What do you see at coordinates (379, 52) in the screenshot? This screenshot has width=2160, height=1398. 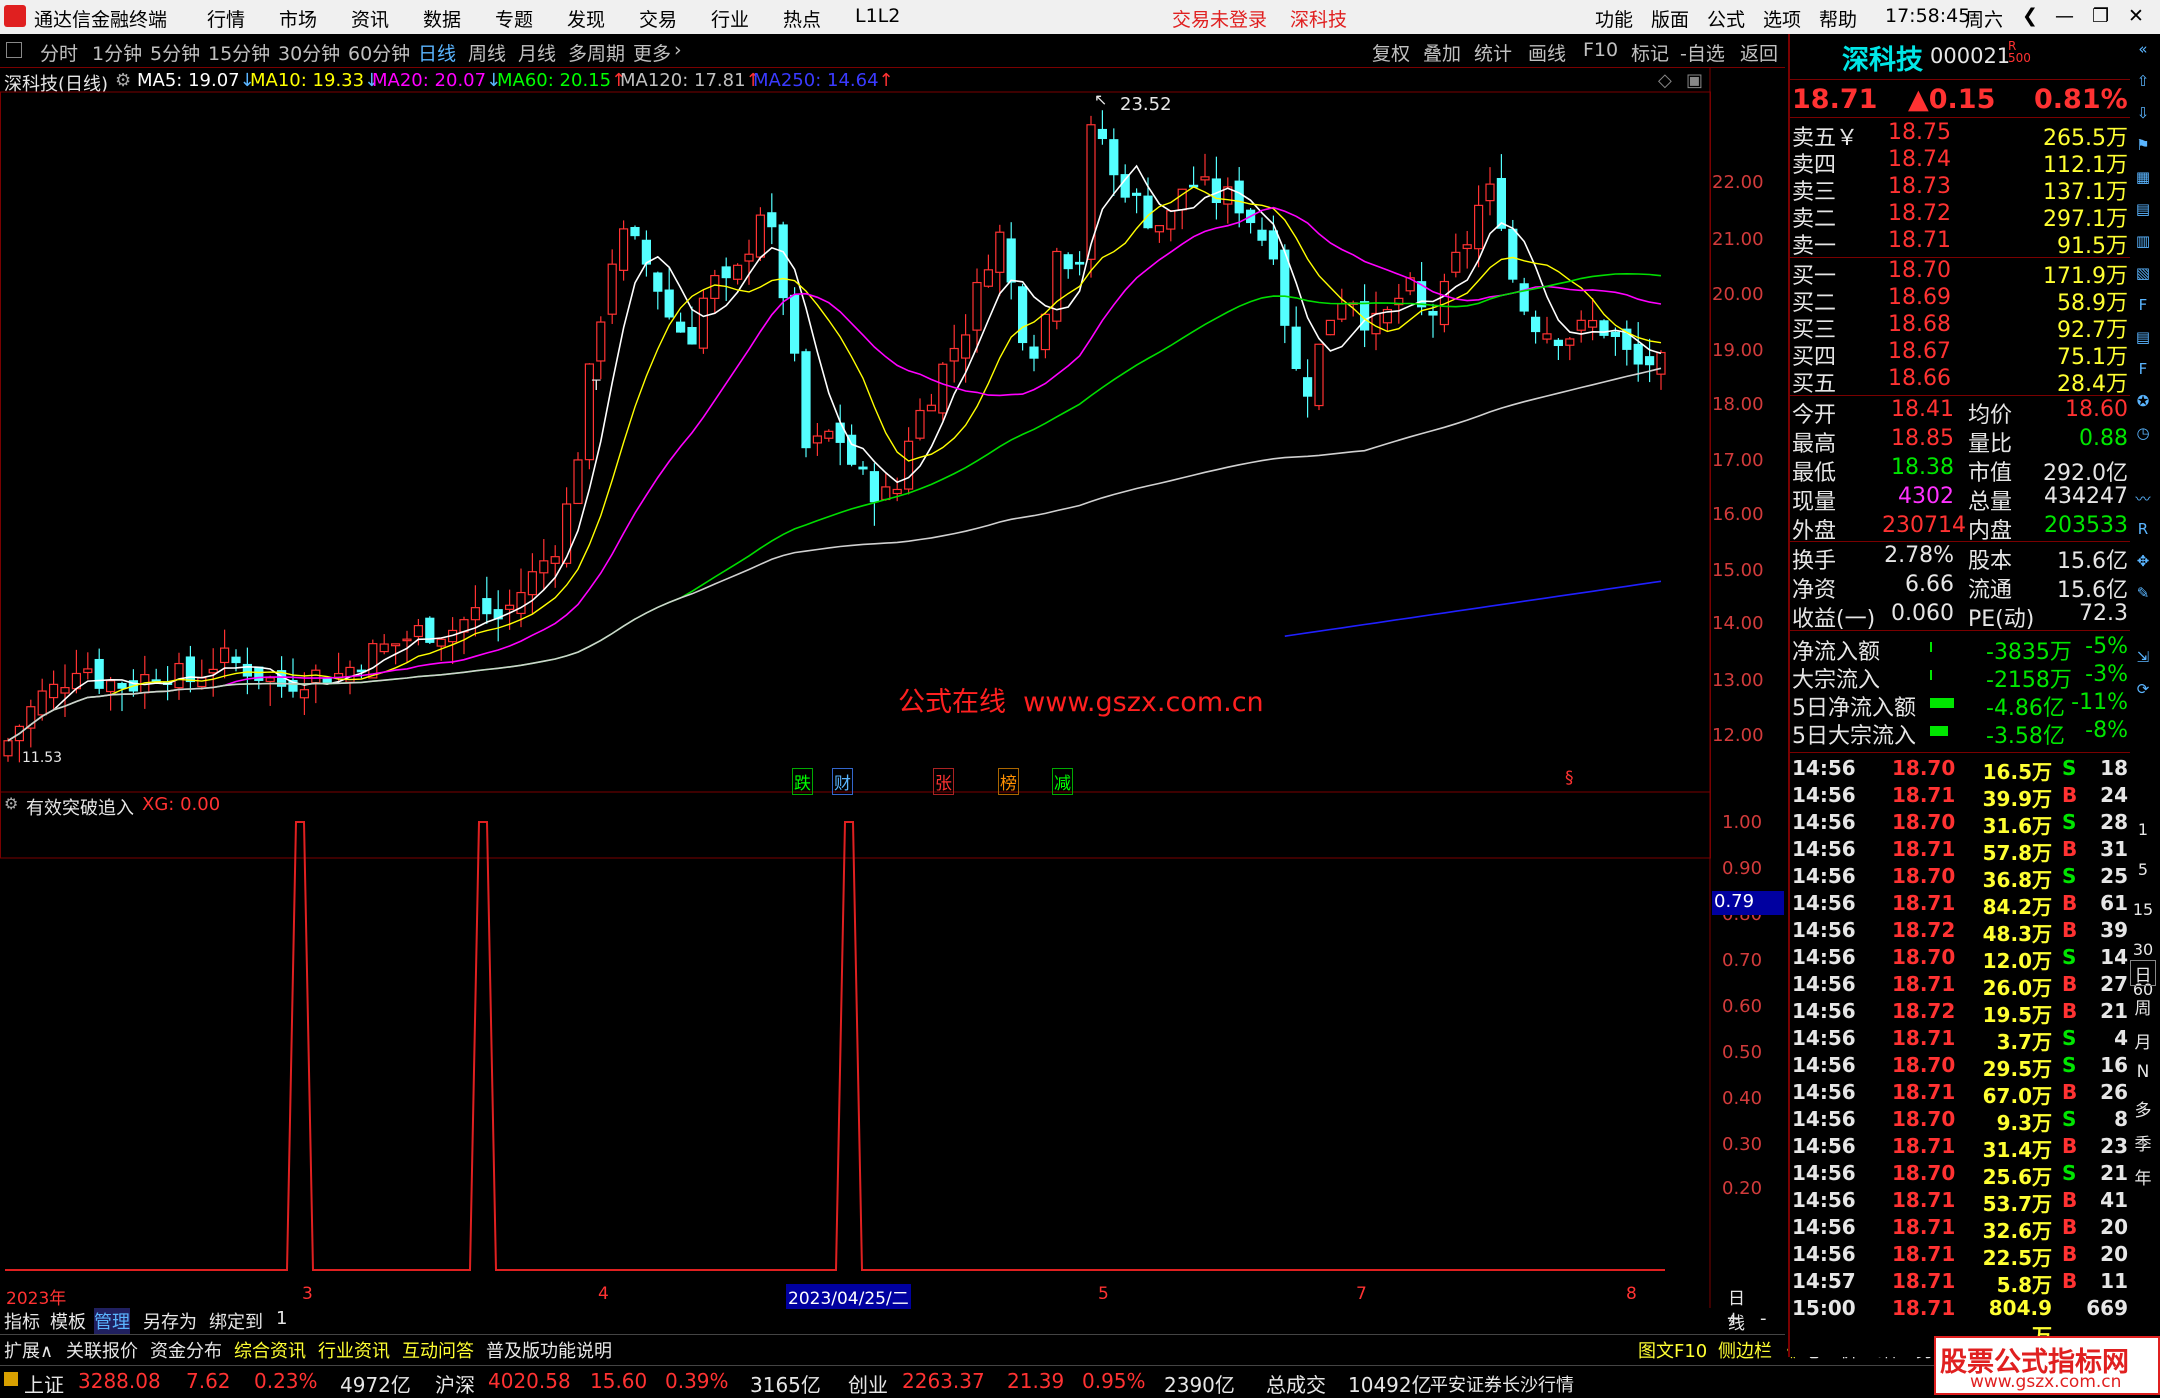 I see `tab-60min: 60分钟` at bounding box center [379, 52].